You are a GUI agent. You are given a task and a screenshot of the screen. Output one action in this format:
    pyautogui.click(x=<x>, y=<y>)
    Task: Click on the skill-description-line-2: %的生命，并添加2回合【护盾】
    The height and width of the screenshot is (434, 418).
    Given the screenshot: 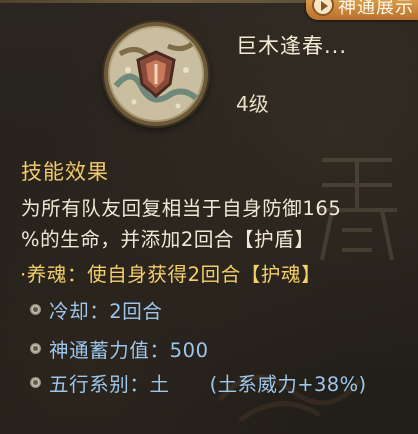 What is the action you would take?
    pyautogui.click(x=168, y=239)
    